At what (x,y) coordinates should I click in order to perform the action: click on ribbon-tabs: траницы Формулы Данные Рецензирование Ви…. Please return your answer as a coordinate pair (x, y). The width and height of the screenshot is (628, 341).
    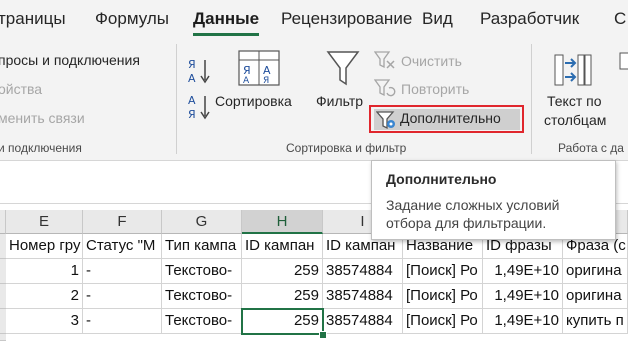
    Looking at the image, I should click on (314, 19).